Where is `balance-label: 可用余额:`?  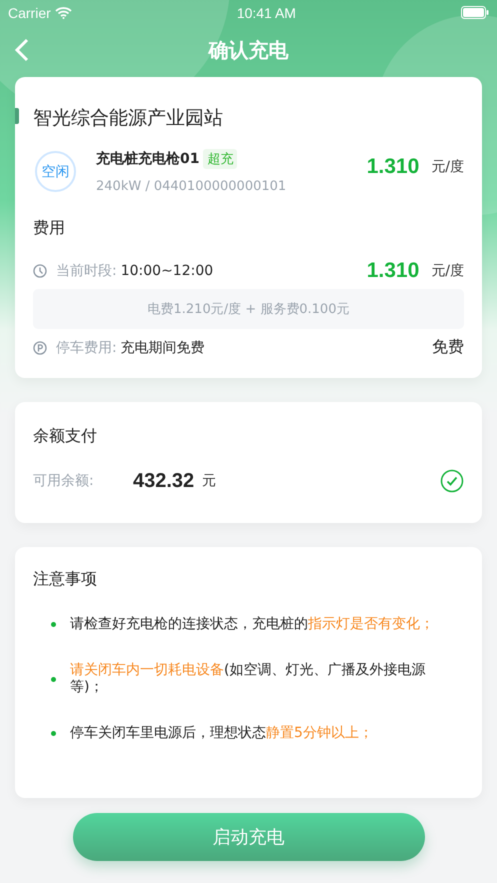 balance-label: 可用余额: is located at coordinates (64, 481).